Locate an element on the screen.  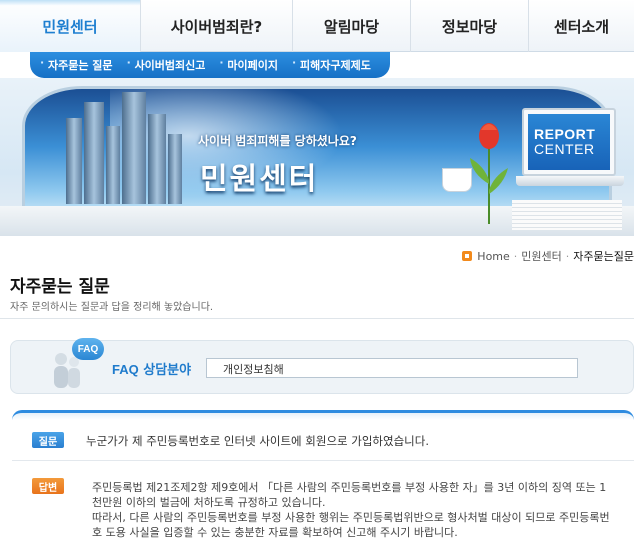
breadcrumb: Home · 민원센터 · 자주묻는질문 is located at coordinates (548, 256).